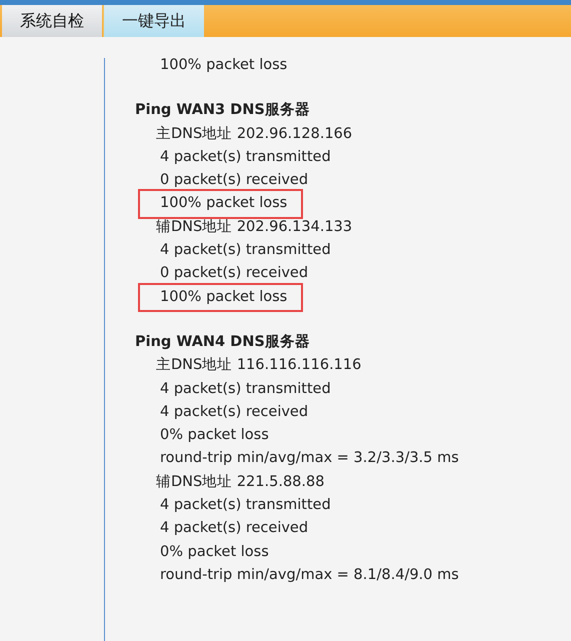  Describe the element at coordinates (52, 21) in the screenshot. I see `tab: 系统自检` at that location.